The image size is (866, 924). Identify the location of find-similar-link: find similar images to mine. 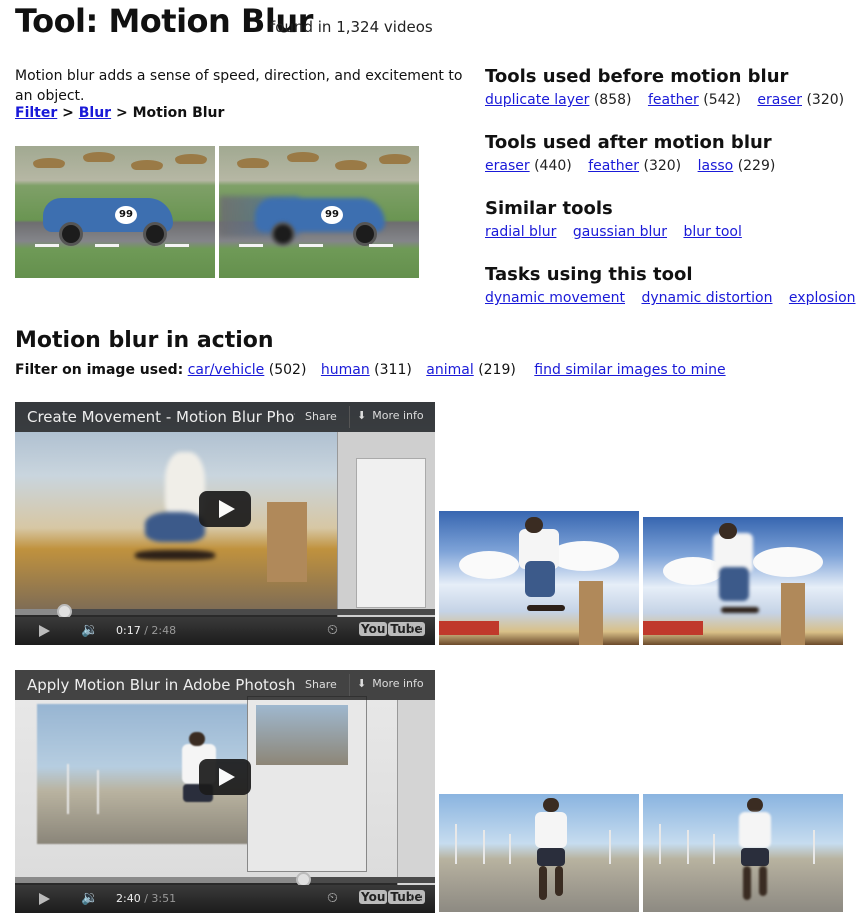
(629, 370).